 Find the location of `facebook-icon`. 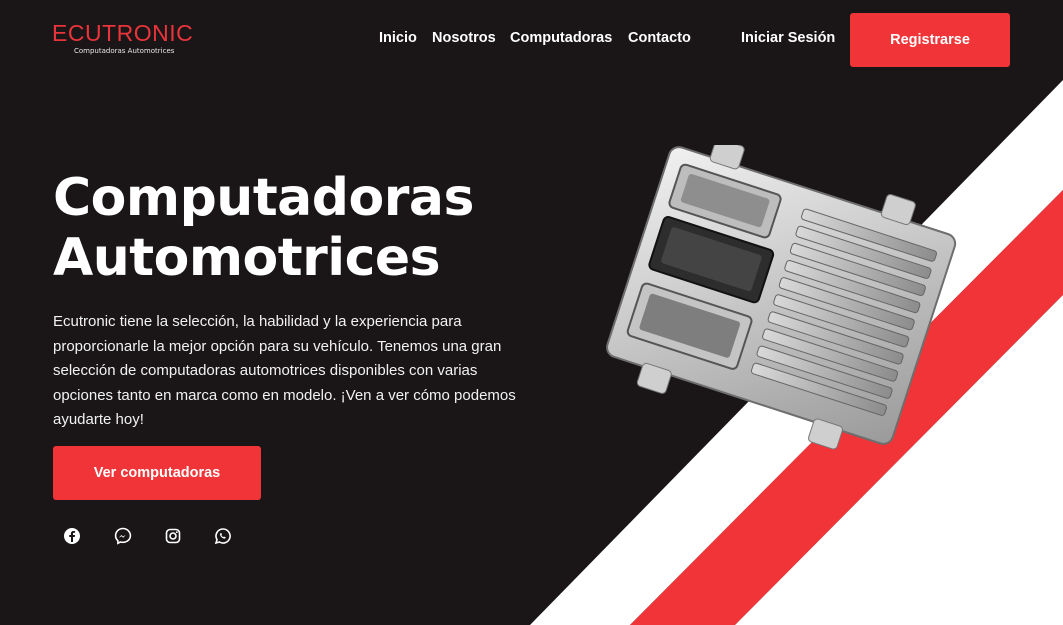

facebook-icon is located at coordinates (72, 536).